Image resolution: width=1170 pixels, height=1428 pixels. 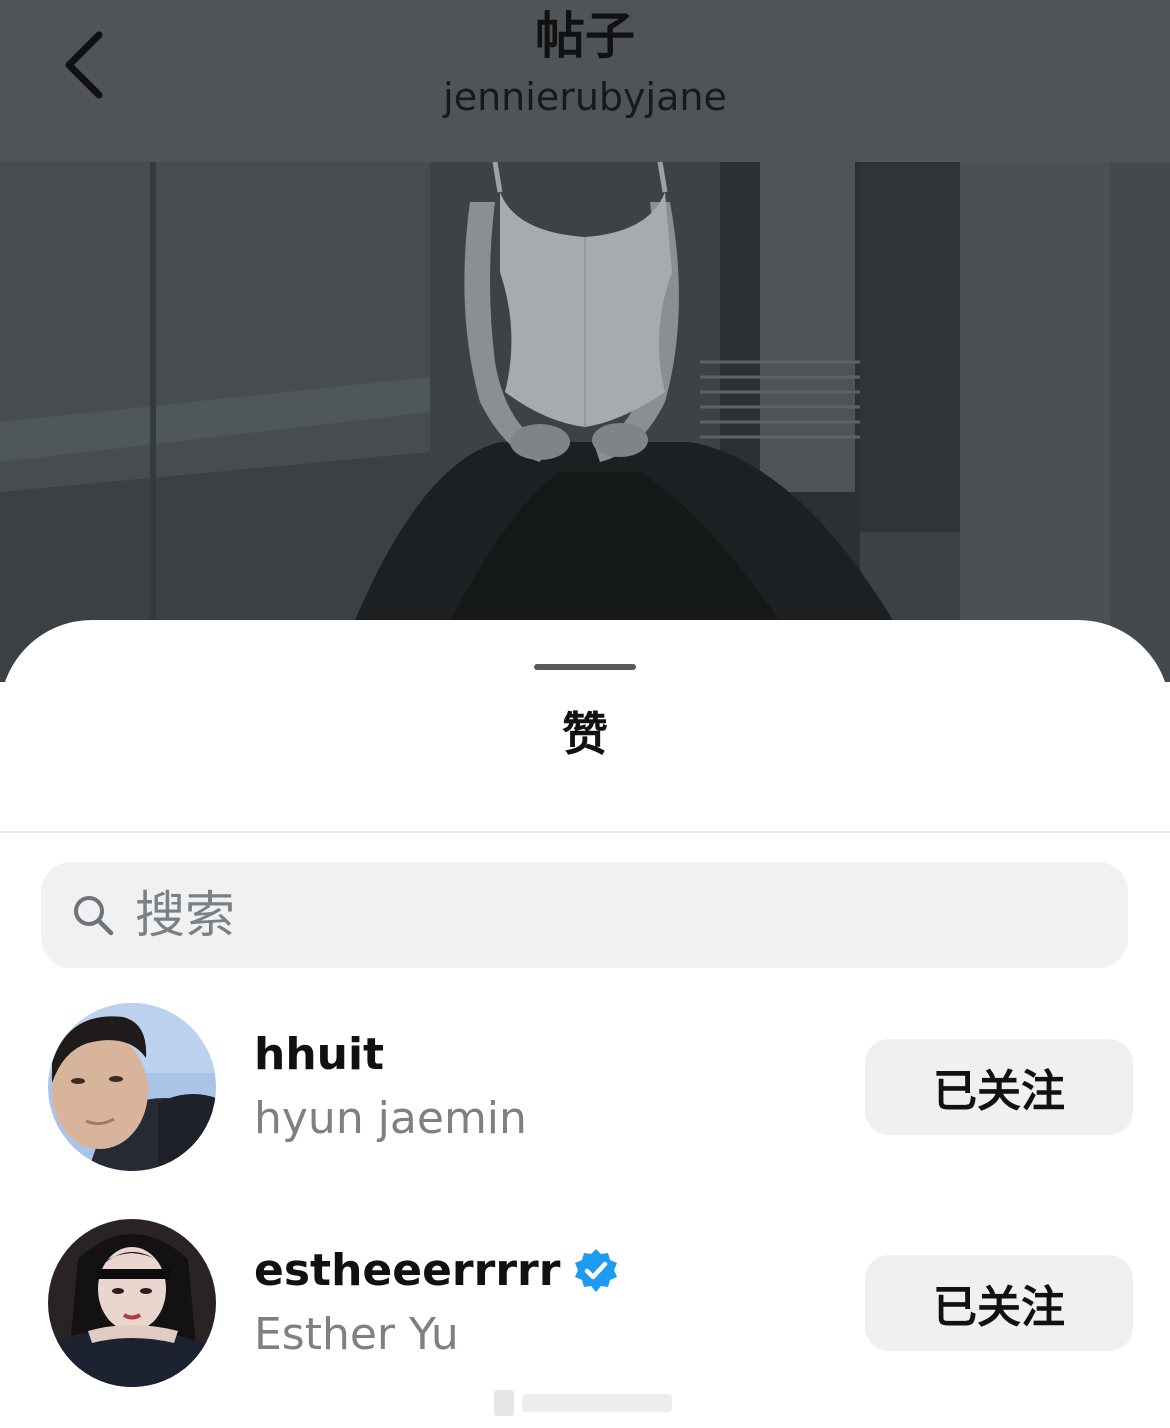 What do you see at coordinates (534, 1055) in the screenshot?
I see `username-line: hhuit` at bounding box center [534, 1055].